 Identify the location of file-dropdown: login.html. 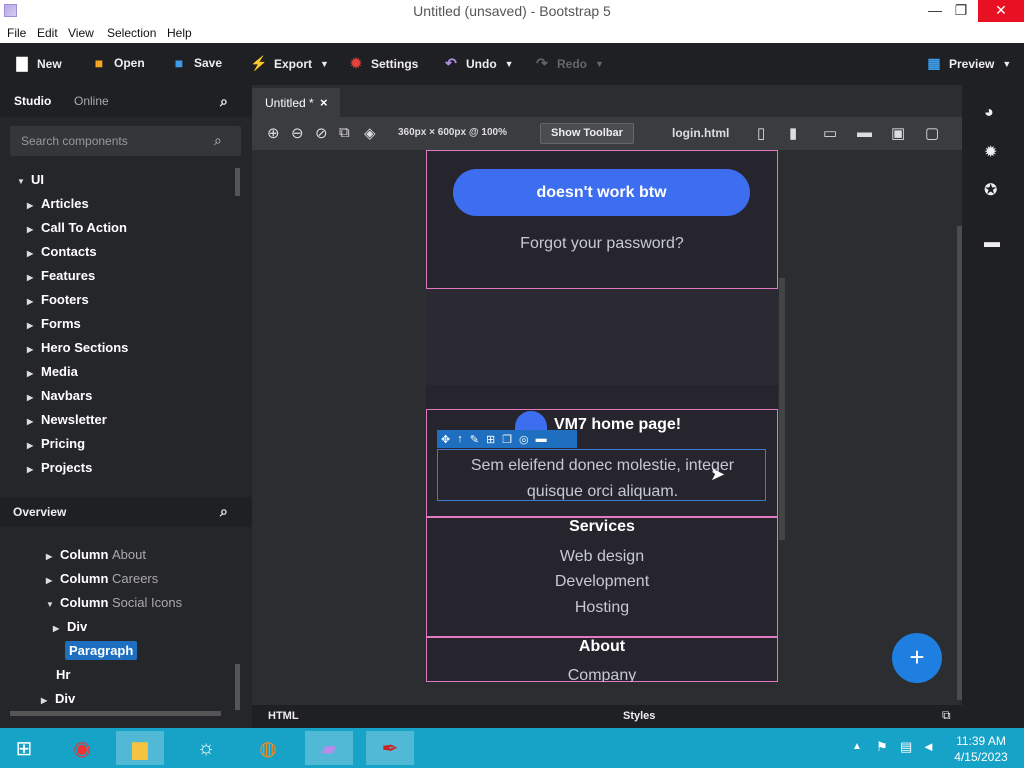
(700, 133).